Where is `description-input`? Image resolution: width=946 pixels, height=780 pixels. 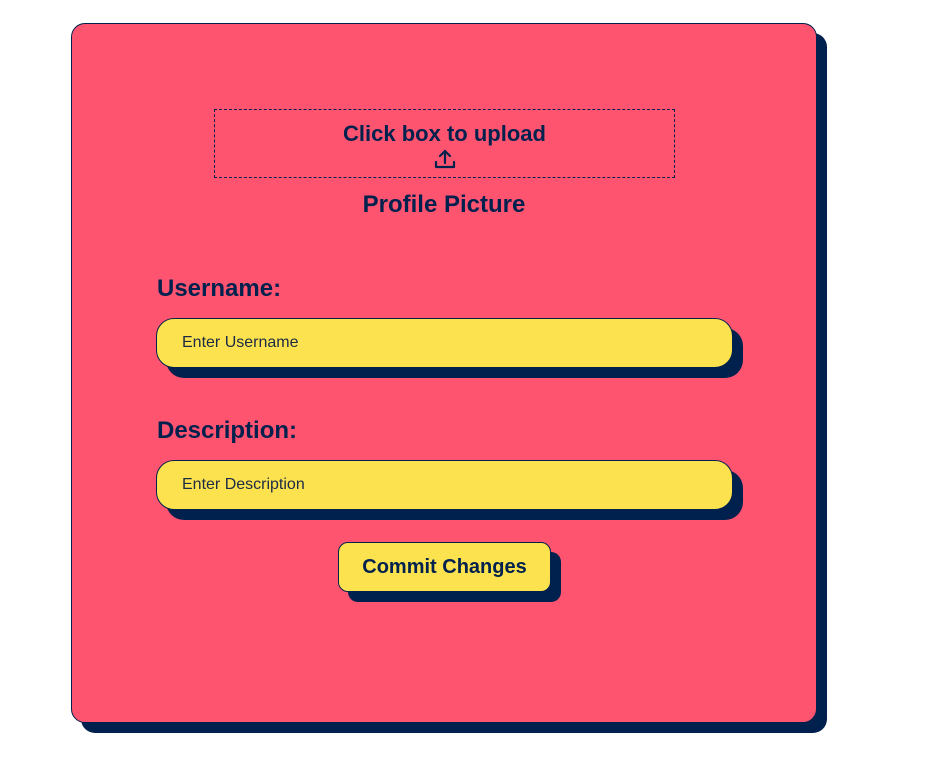 description-input is located at coordinates (444, 485).